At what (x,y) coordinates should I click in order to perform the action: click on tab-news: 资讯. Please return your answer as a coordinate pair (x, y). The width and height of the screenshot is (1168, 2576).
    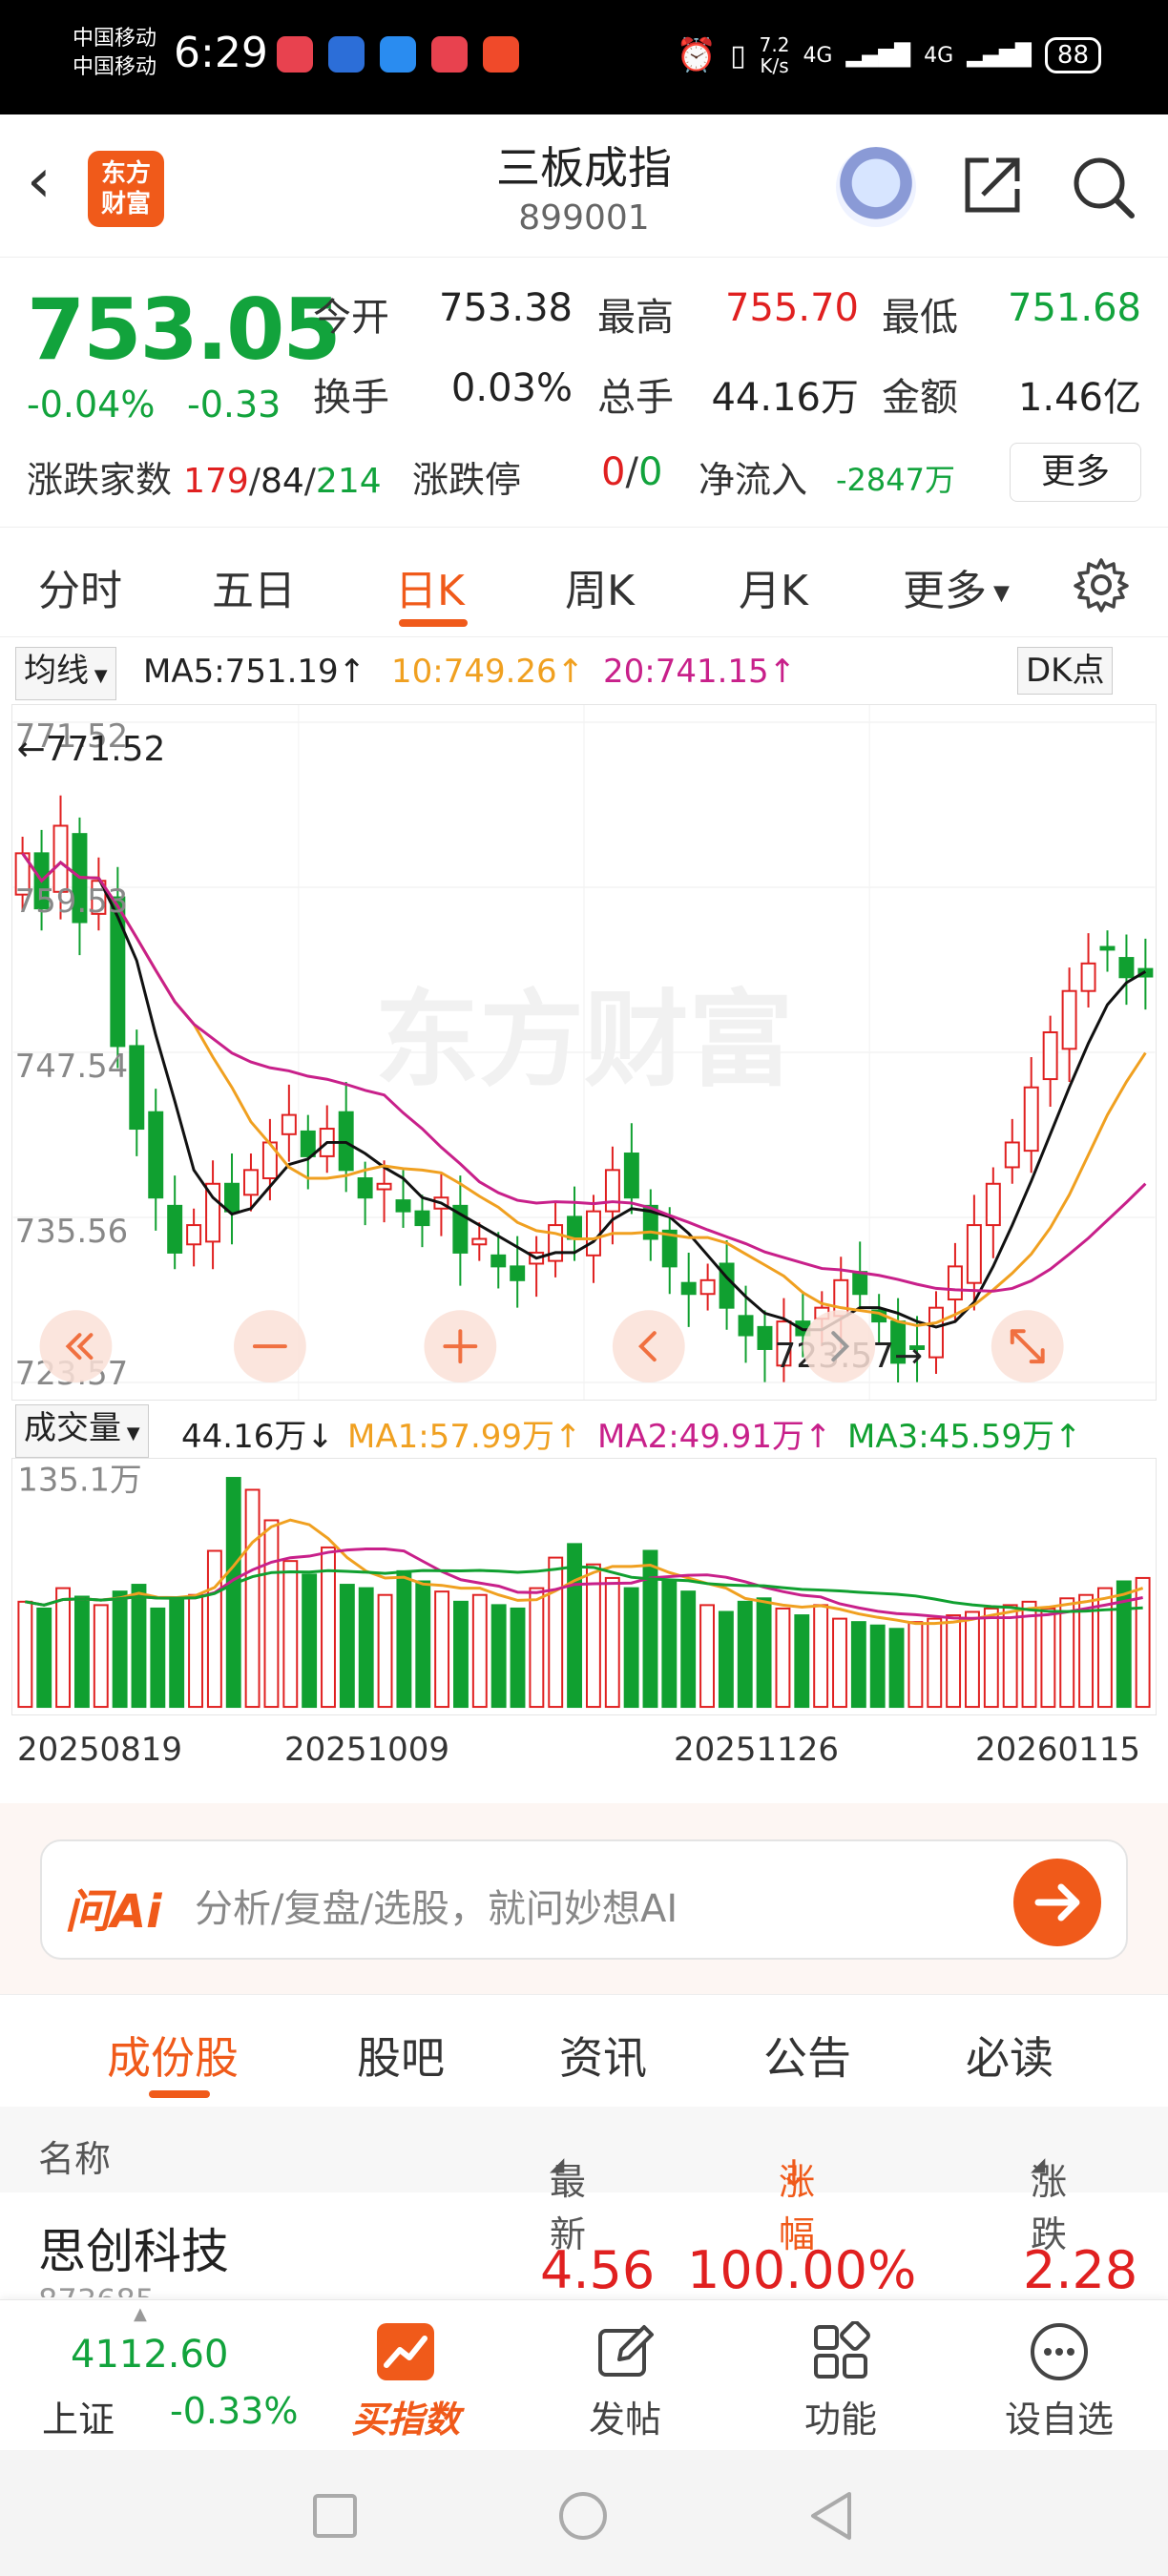
    Looking at the image, I should click on (603, 2055).